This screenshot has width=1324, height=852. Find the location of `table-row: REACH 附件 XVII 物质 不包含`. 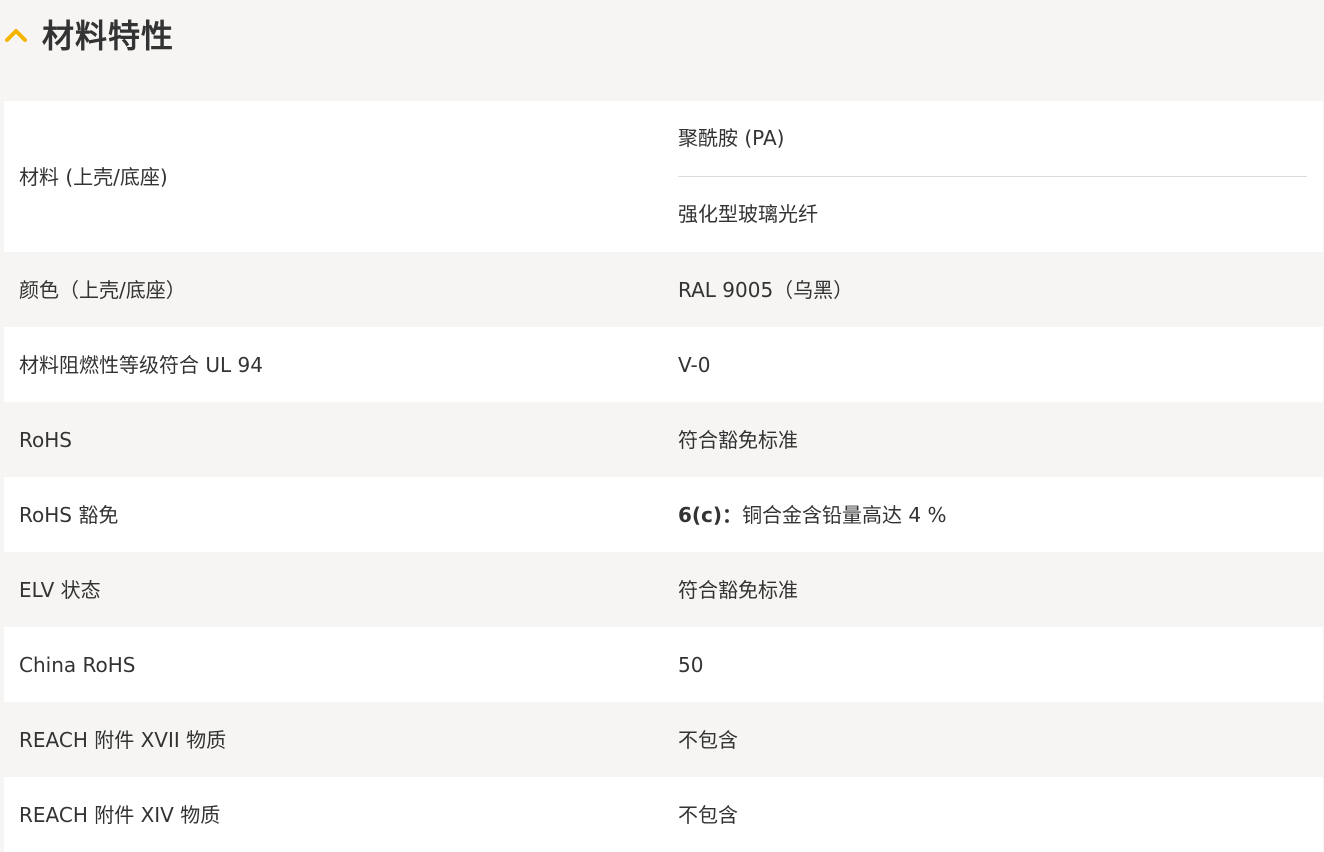

table-row: REACH 附件 XVII 物质 不包含 is located at coordinates (663, 739).